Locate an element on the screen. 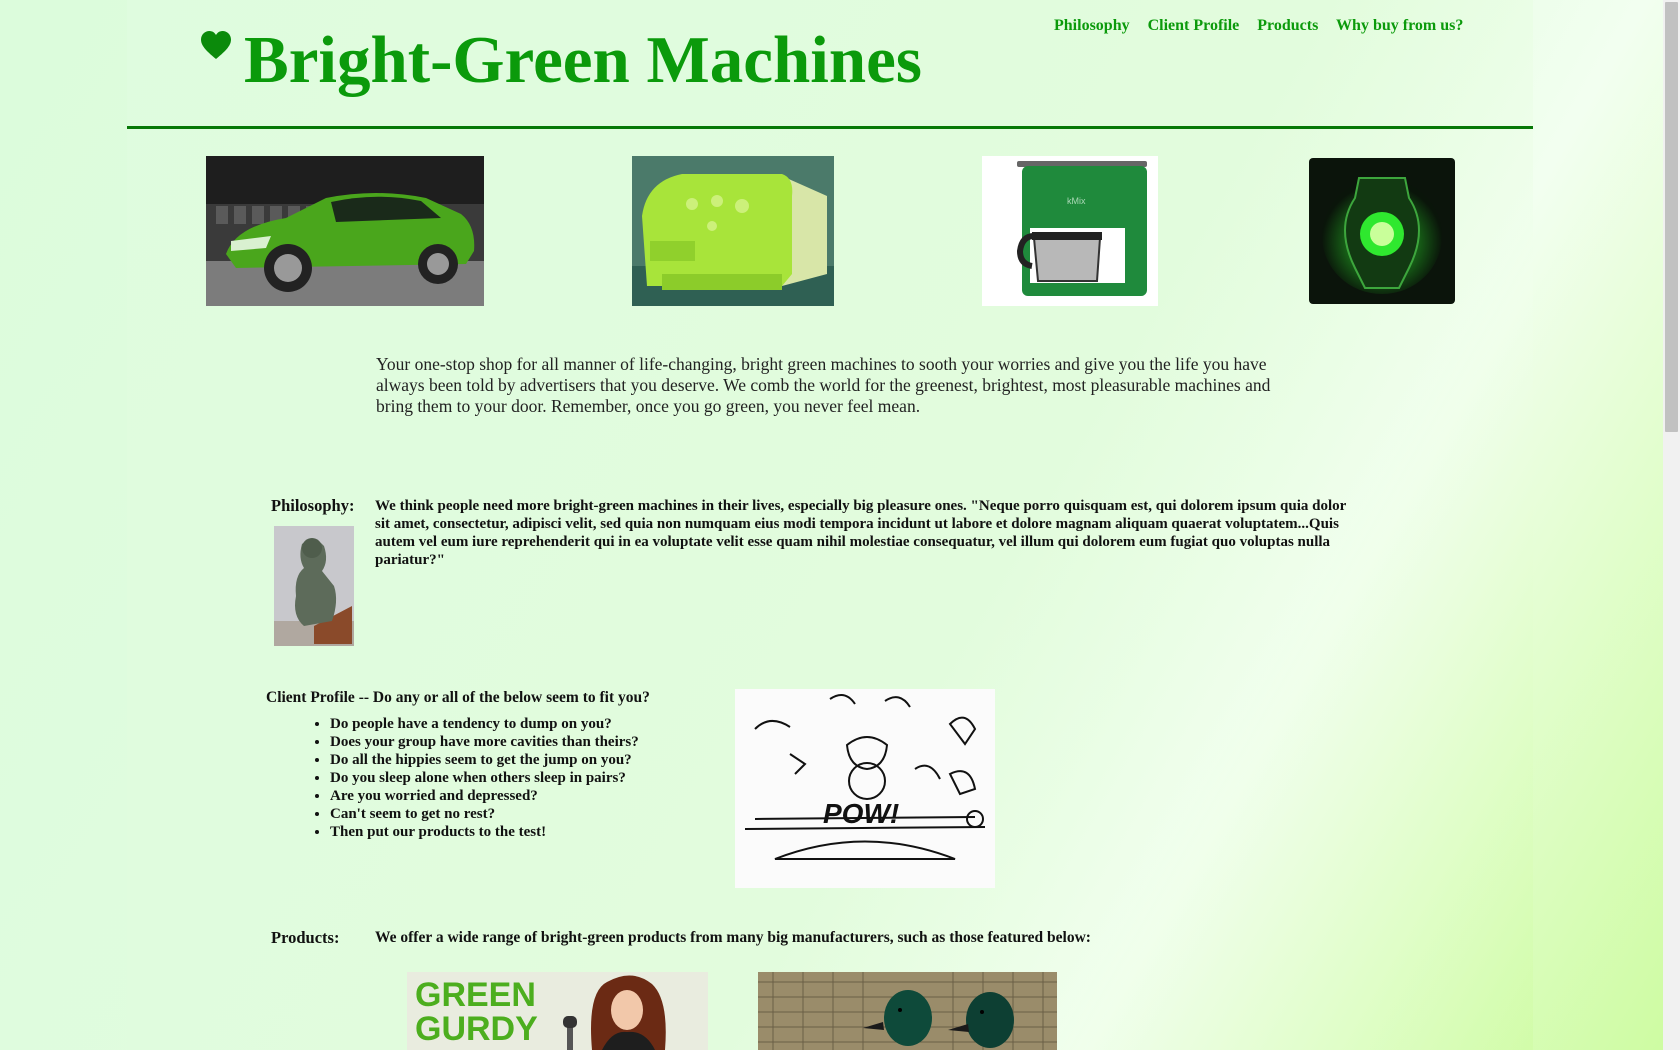  heart-icon is located at coordinates (216, 45).